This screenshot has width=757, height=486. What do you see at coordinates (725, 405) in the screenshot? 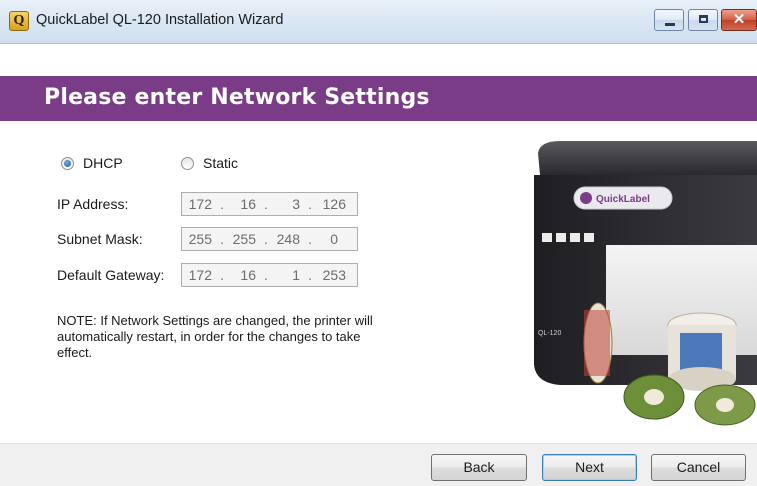
I see `label-roll-right-core` at bounding box center [725, 405].